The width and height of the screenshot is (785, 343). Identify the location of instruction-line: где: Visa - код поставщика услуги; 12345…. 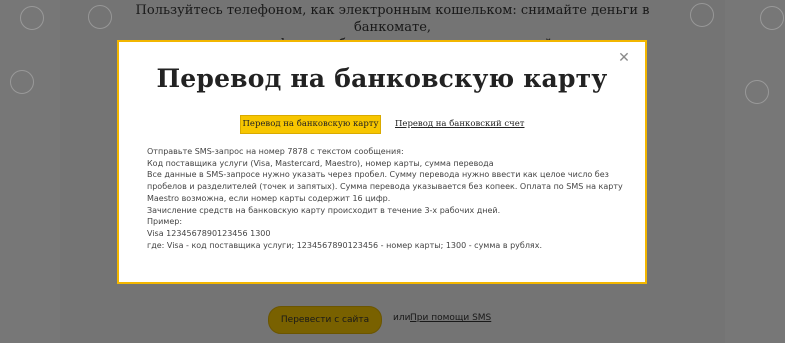
(345, 245).